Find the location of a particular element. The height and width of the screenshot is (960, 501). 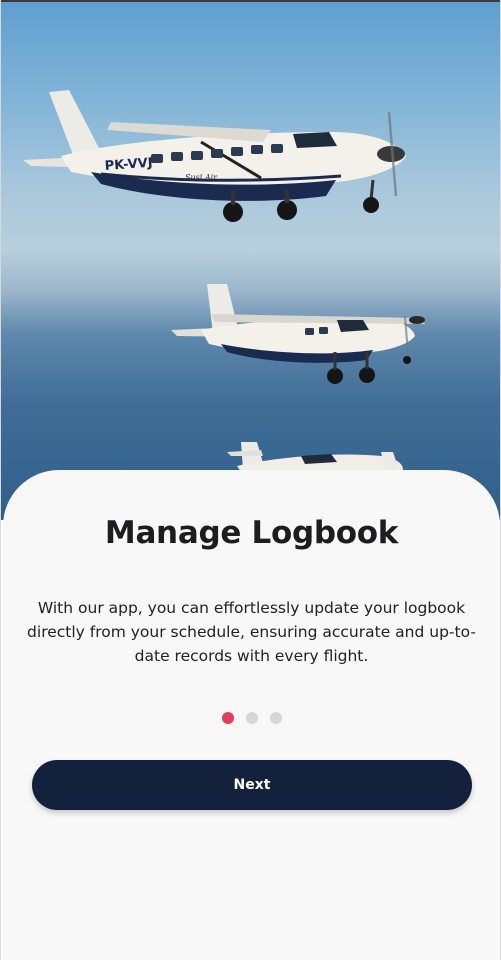

status-bar-edge is located at coordinates (250, 1).